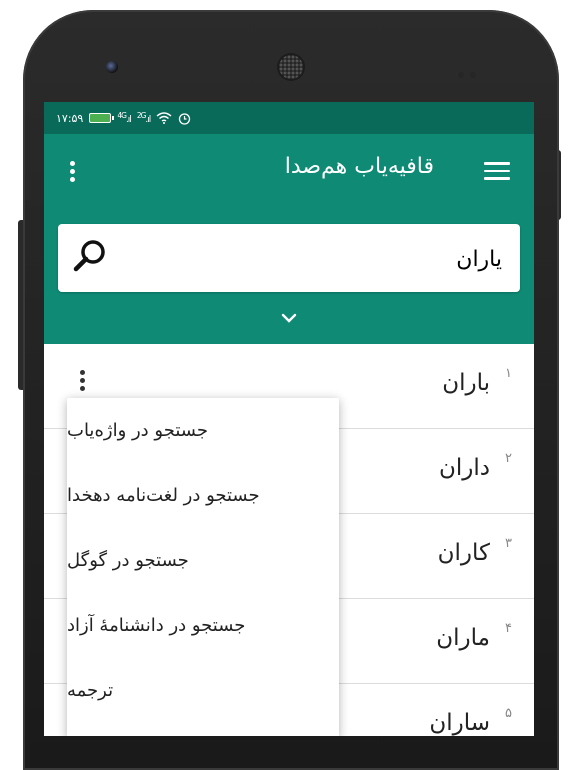 The height and width of the screenshot is (770, 579). Describe the element at coordinates (102, 118) in the screenshot. I see `battery-icon` at that location.